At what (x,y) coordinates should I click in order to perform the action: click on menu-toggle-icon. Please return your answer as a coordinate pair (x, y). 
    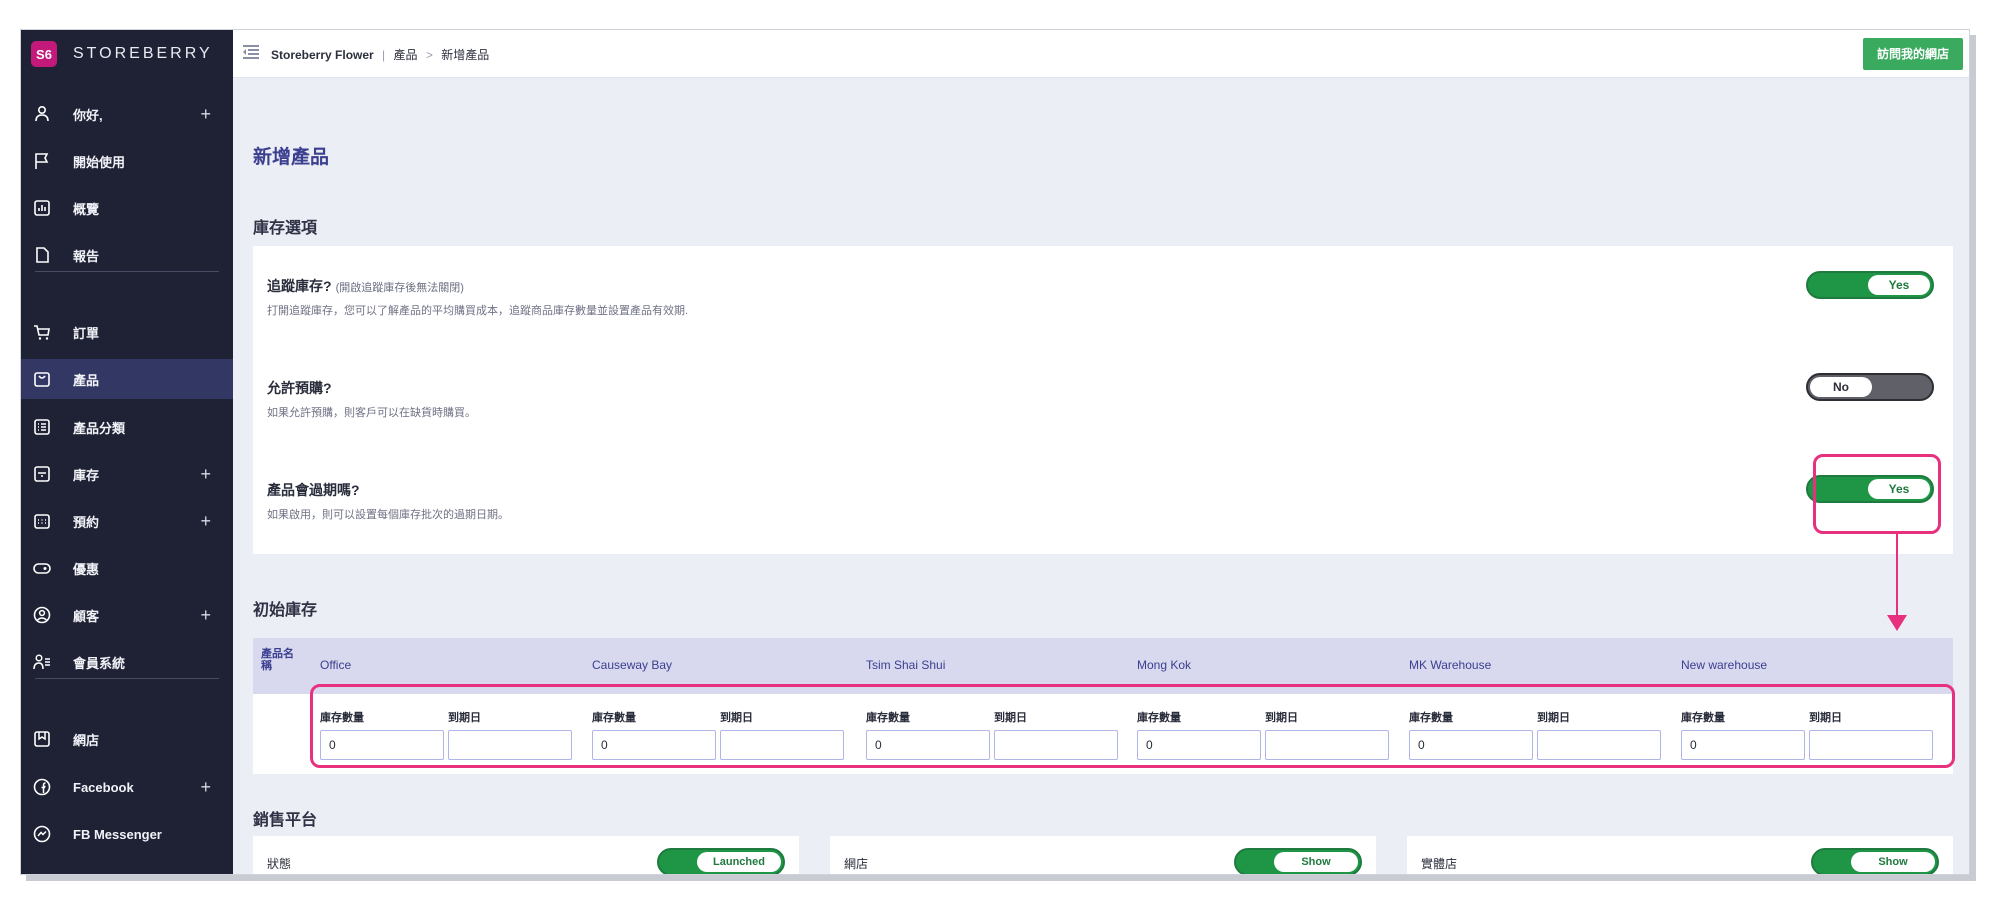
    Looking at the image, I should click on (251, 52).